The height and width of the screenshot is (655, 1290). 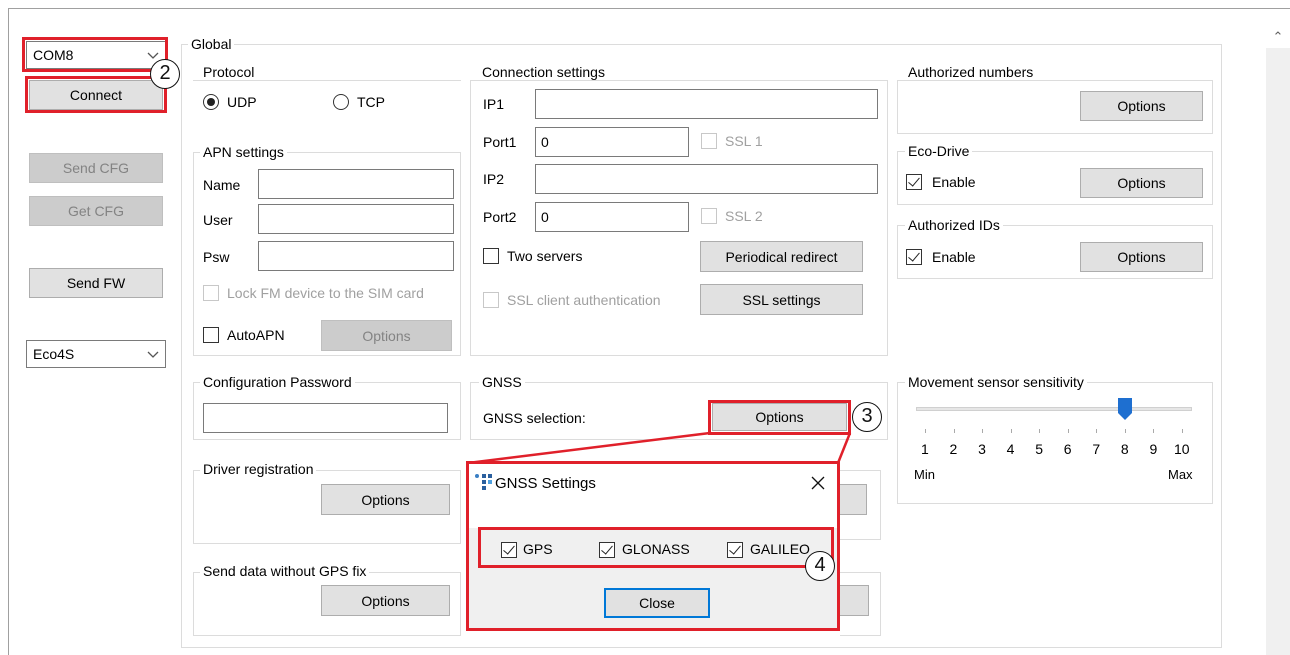 What do you see at coordinates (584, 300) in the screenshot?
I see `ssl-client-auth-label: SSL client authentication` at bounding box center [584, 300].